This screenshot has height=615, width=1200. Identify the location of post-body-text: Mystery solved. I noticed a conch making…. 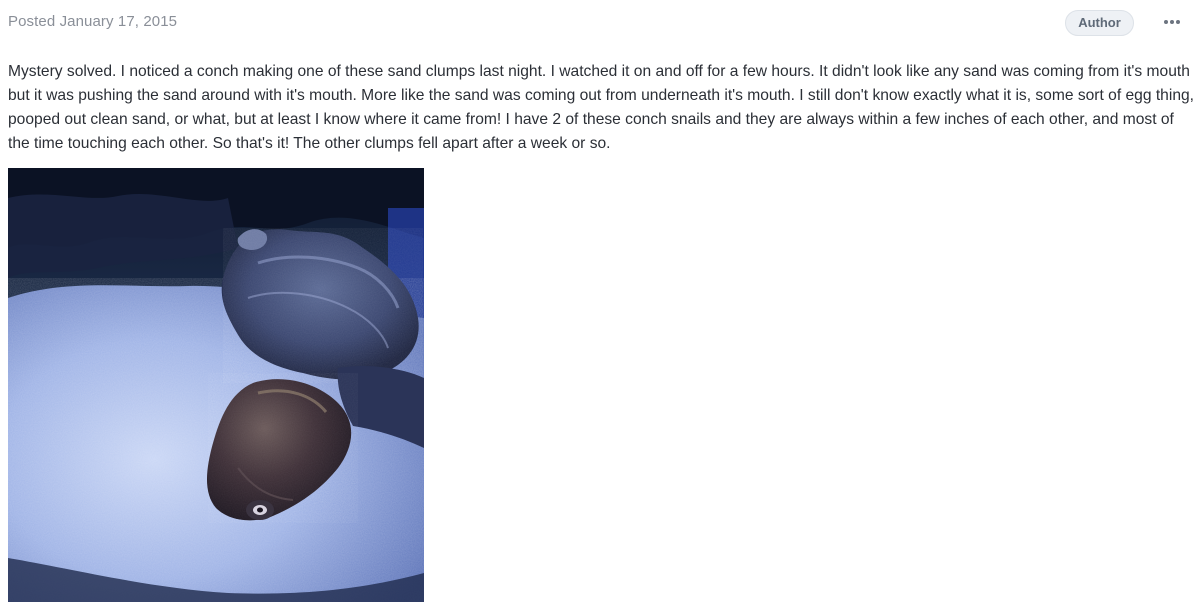
(601, 107).